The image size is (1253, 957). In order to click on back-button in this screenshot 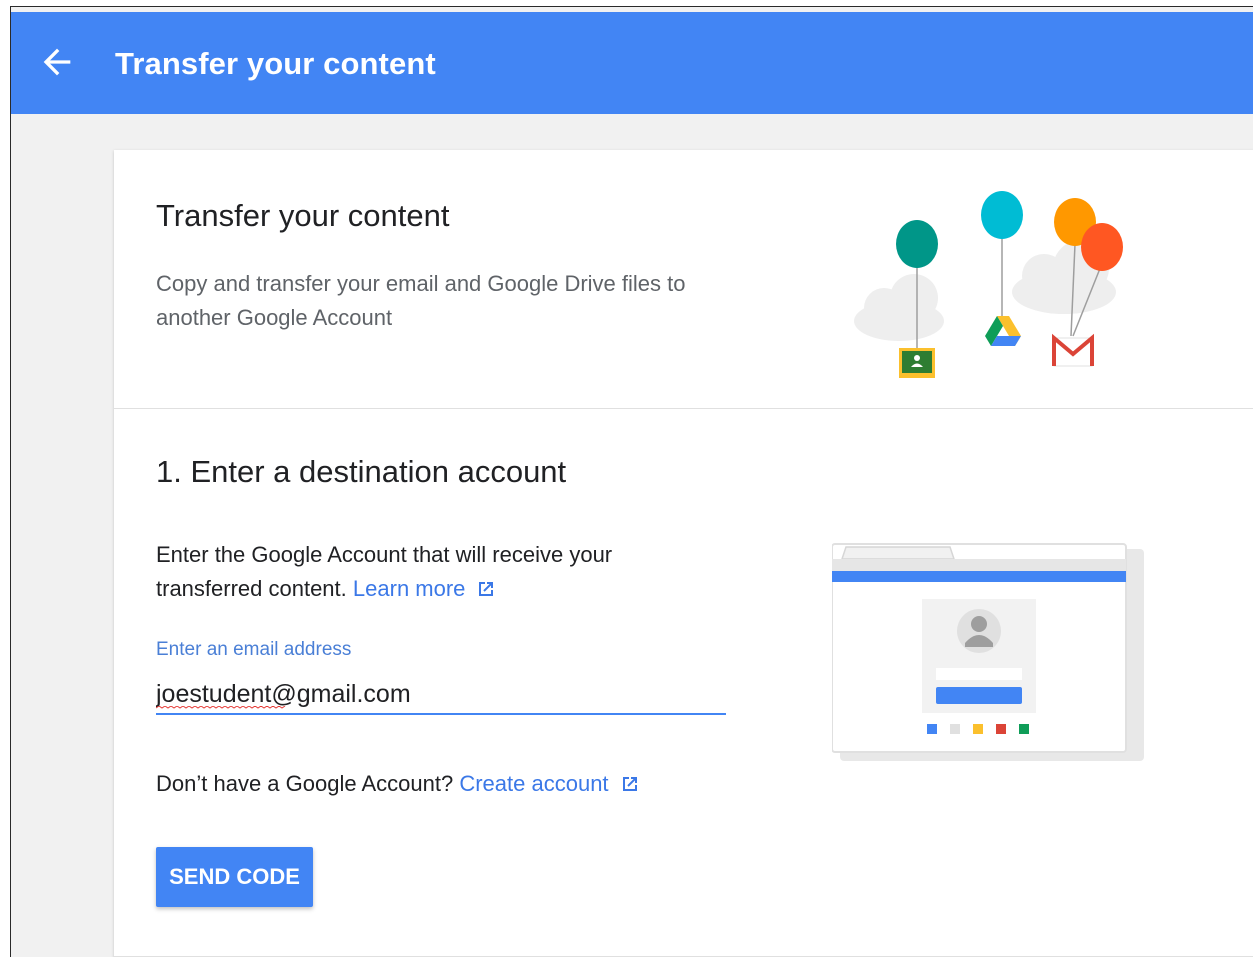, I will do `click(57, 62)`.